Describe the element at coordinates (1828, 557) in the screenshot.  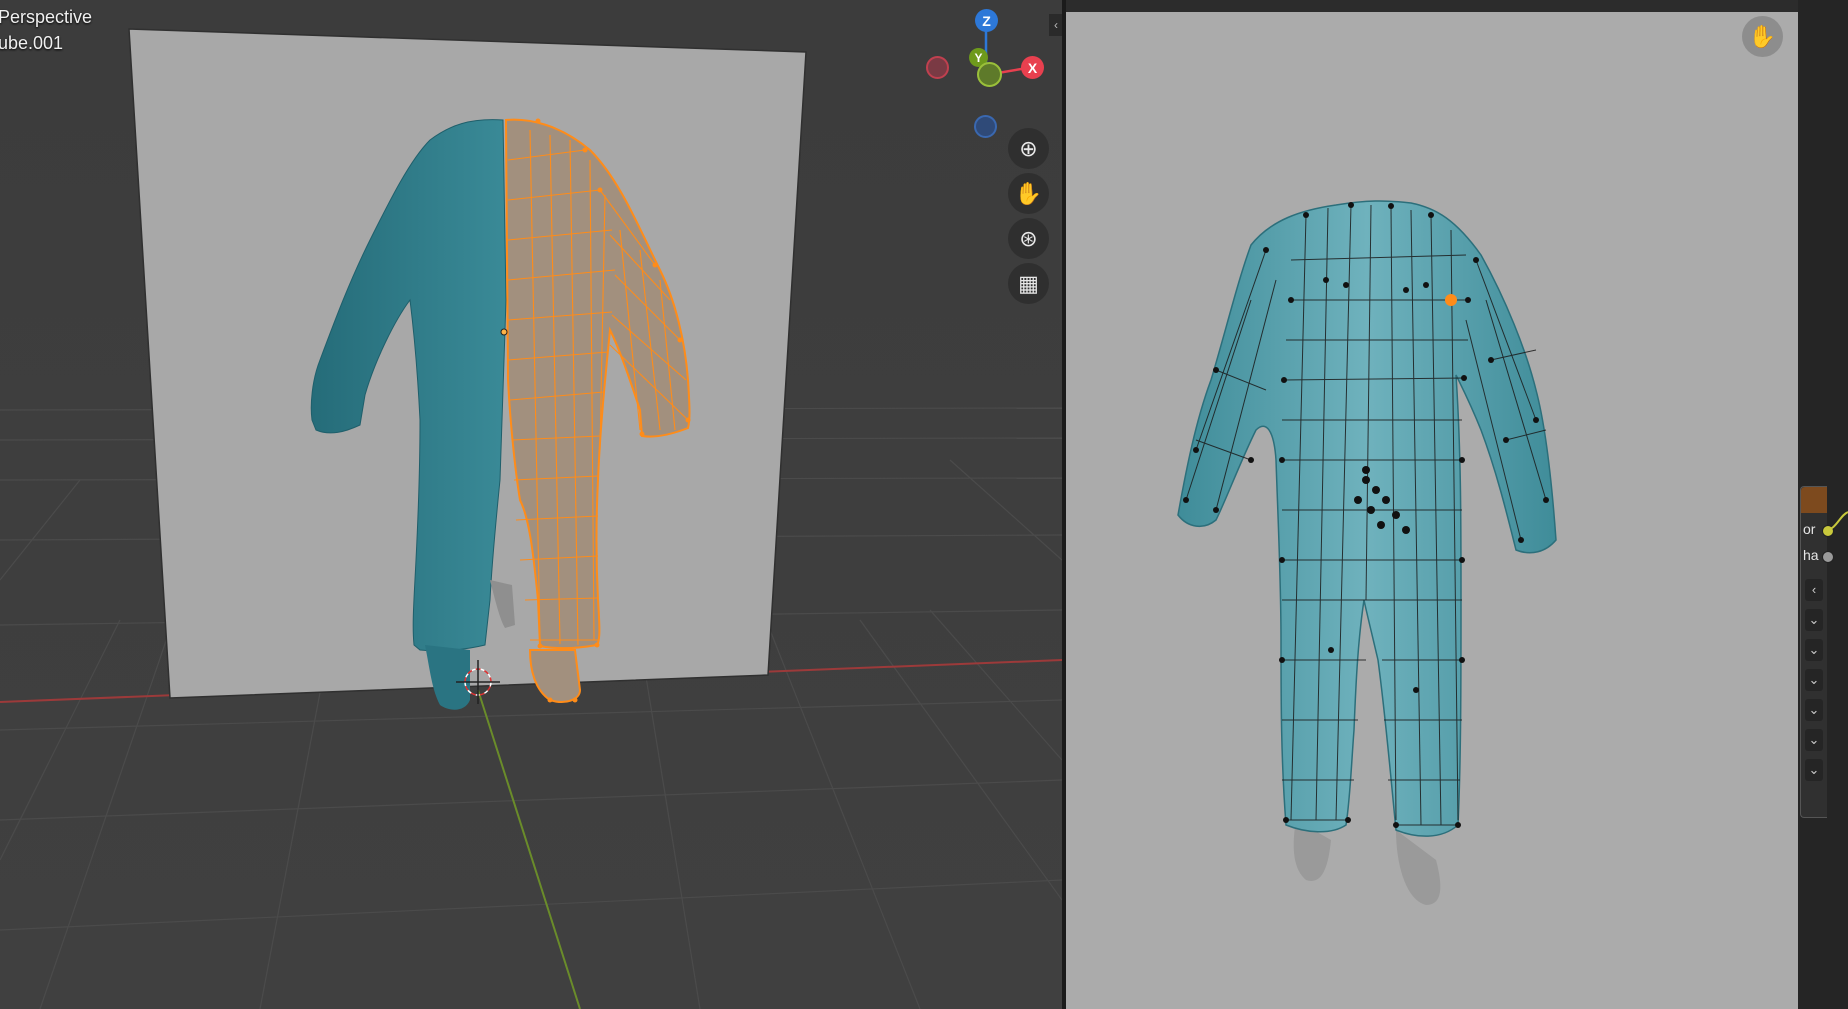
I see `alpha-socket-icon` at that location.